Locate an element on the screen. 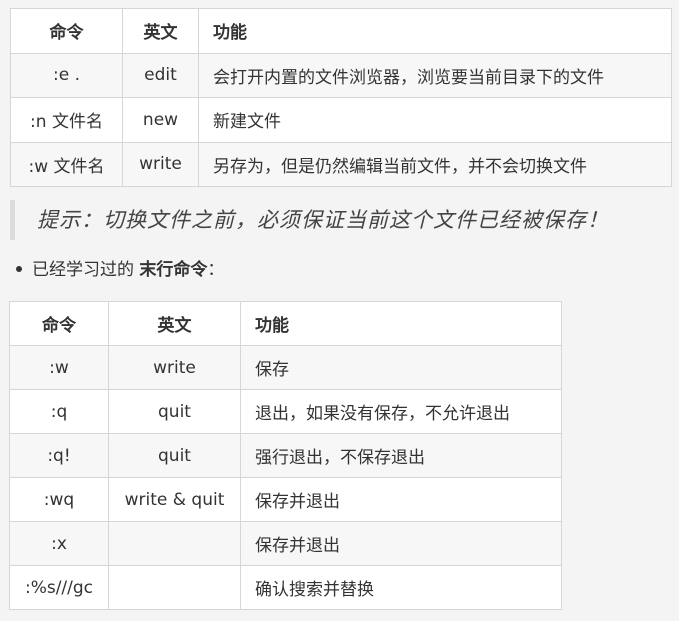 The image size is (679, 621). cell-function: 强行退出，不保存退出 is located at coordinates (401, 455).